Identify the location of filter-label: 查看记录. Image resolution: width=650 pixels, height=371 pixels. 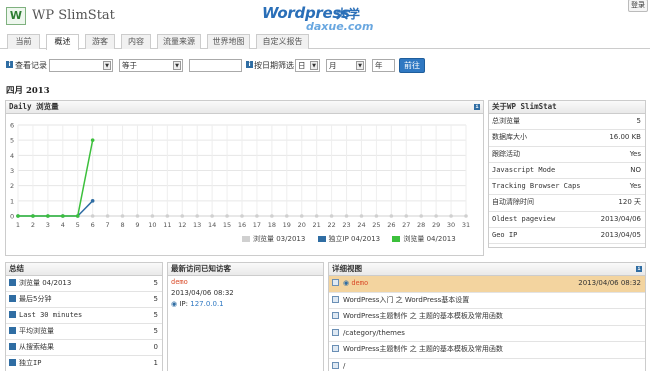
(31, 65).